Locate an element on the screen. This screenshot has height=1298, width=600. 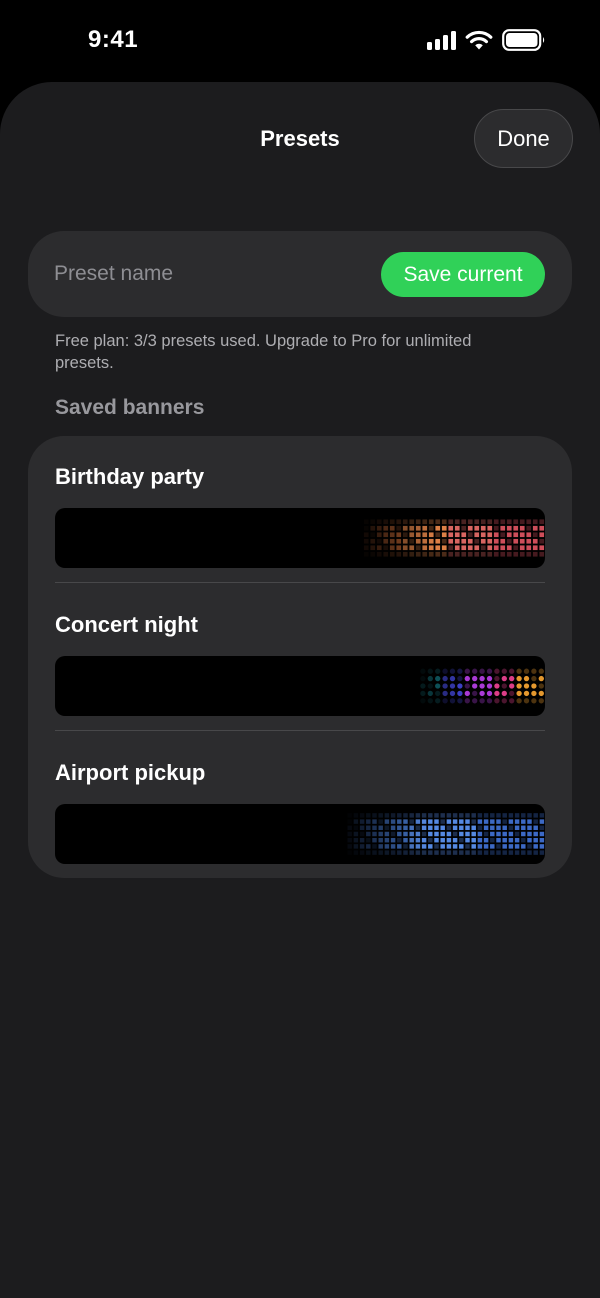
banner-preview is located at coordinates (300, 538).